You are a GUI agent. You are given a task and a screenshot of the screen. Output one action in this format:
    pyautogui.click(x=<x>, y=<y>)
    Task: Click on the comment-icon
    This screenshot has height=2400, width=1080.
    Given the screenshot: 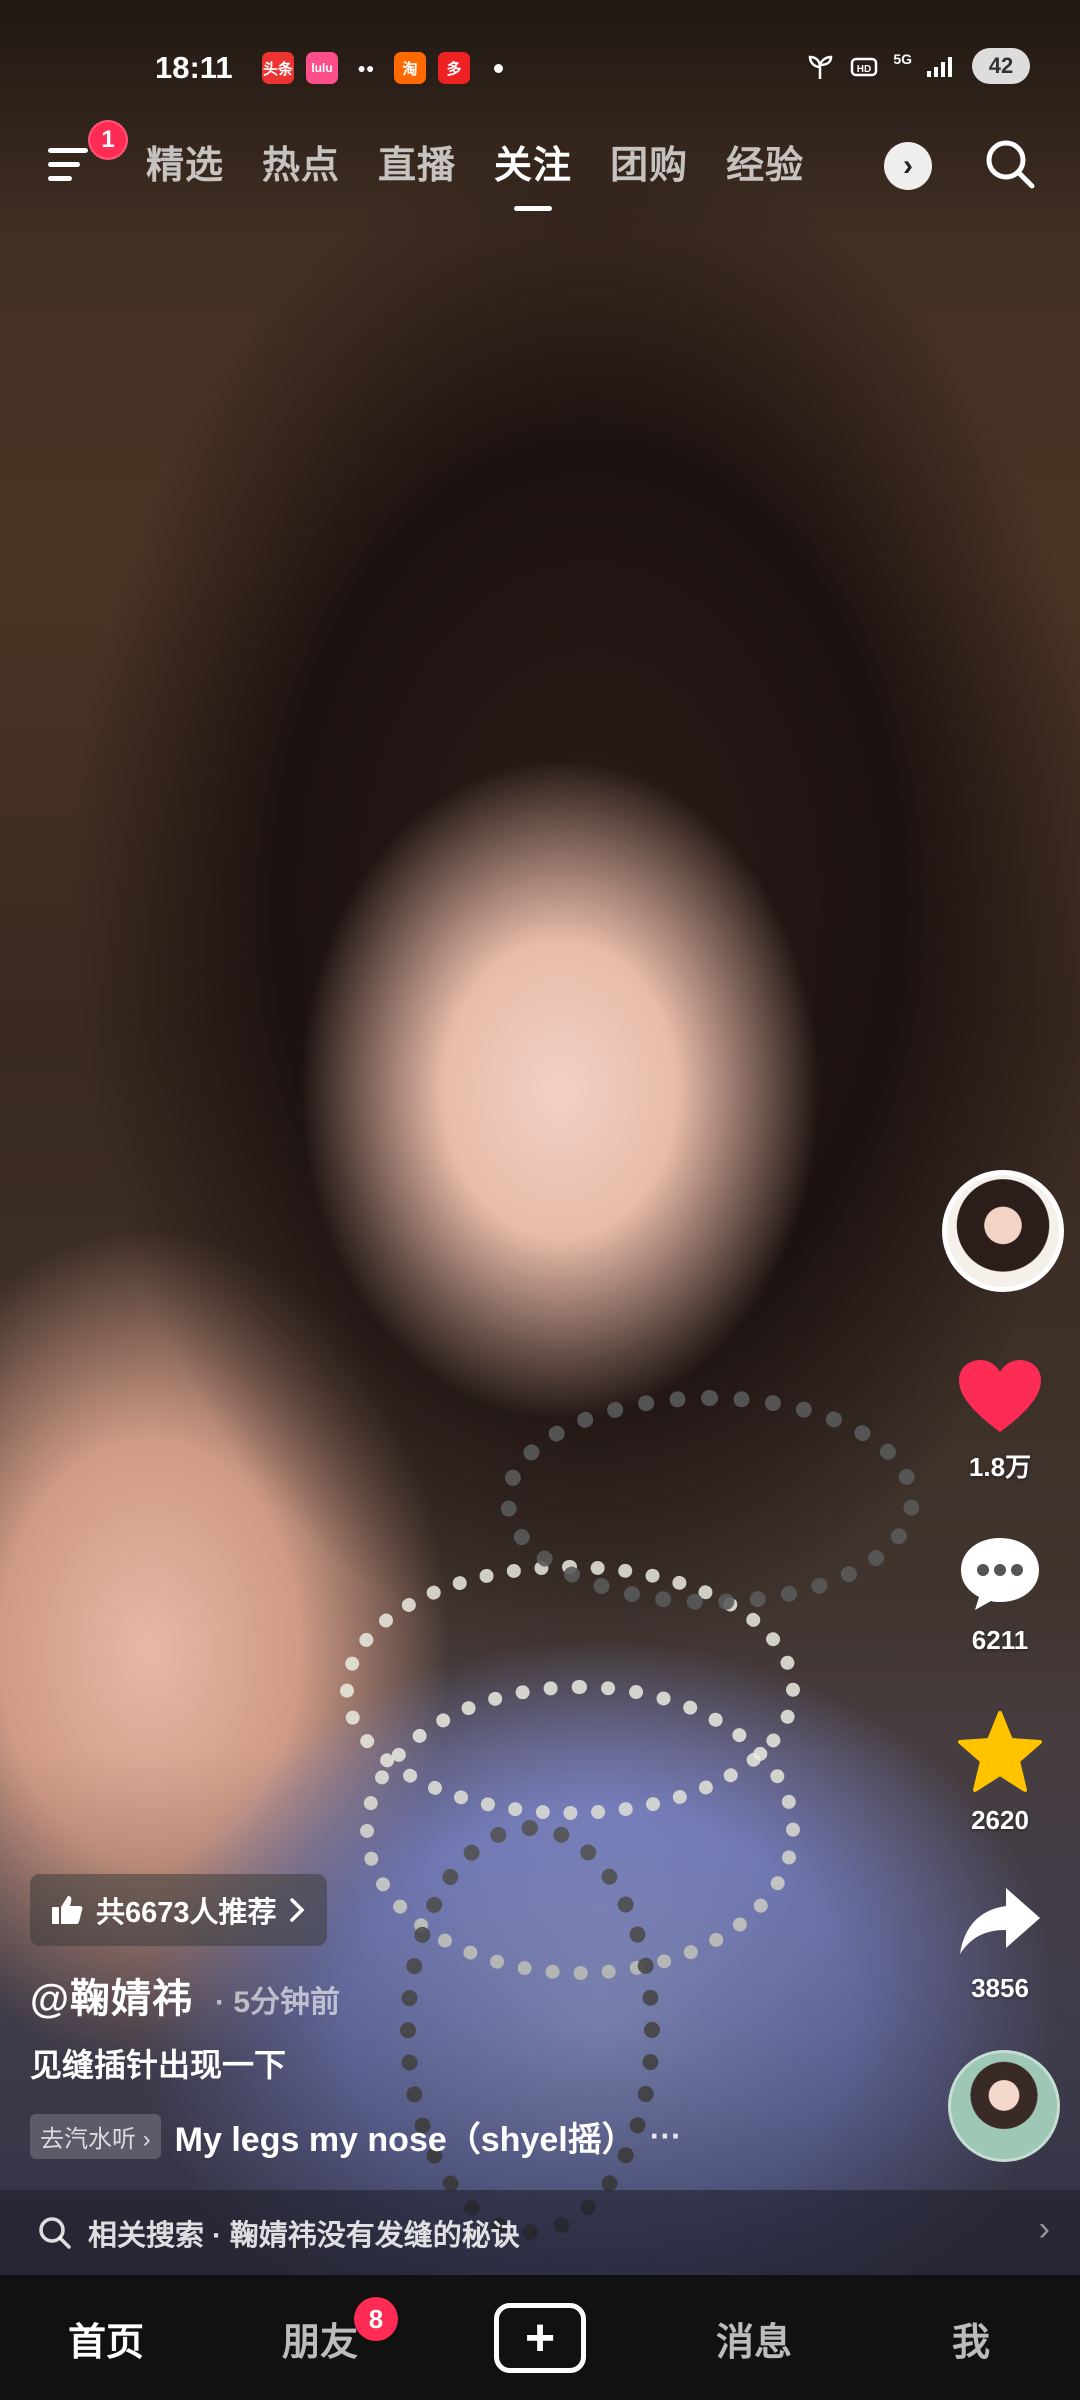 What is the action you would take?
    pyautogui.click(x=1000, y=1574)
    